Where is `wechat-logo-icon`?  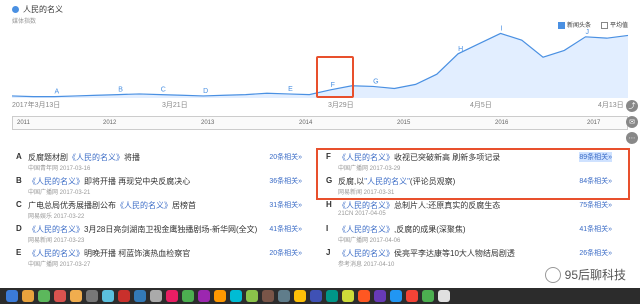
wechat-logo-icon is located at coordinates (552, 274).